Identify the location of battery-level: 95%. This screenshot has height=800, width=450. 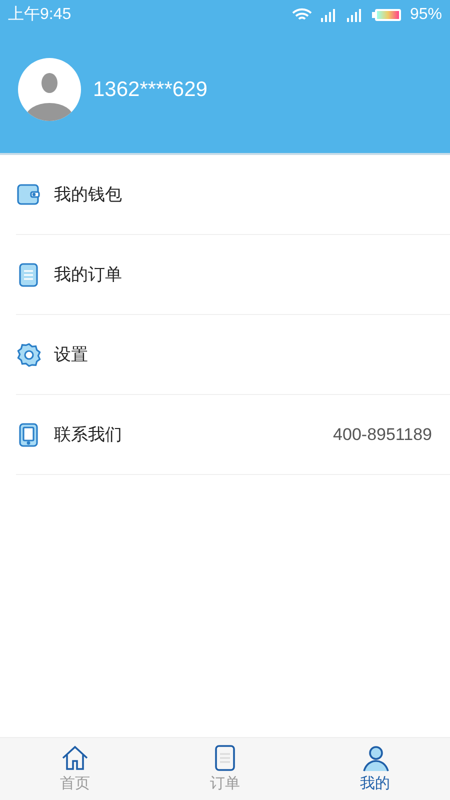
(426, 15).